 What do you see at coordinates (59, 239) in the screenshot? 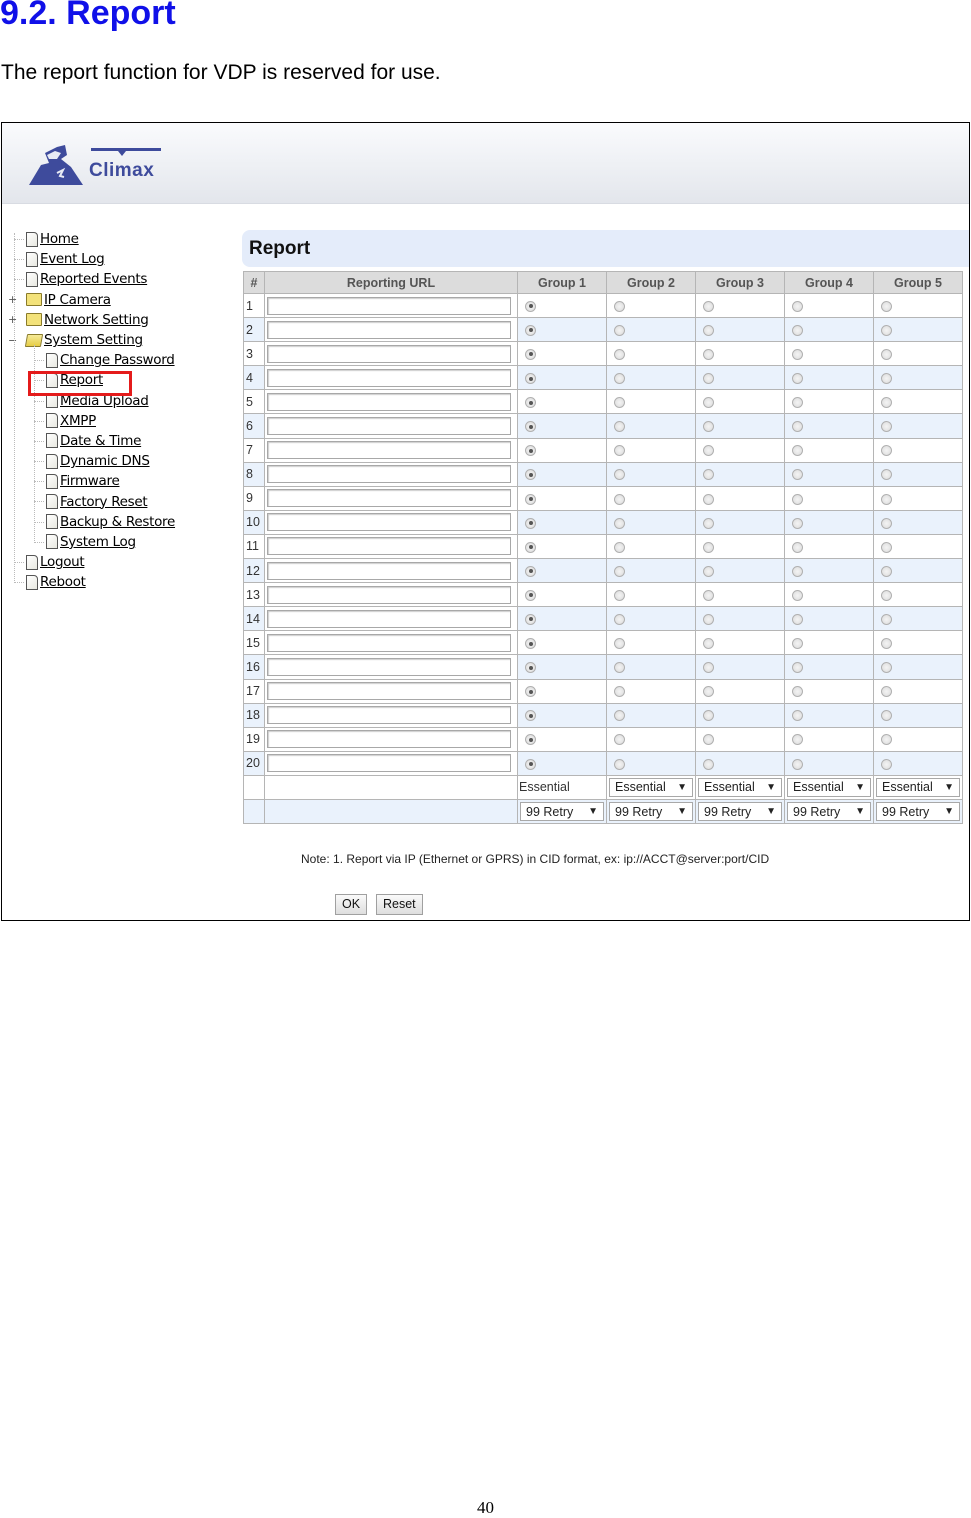
I see `nav-link-label: Home` at bounding box center [59, 239].